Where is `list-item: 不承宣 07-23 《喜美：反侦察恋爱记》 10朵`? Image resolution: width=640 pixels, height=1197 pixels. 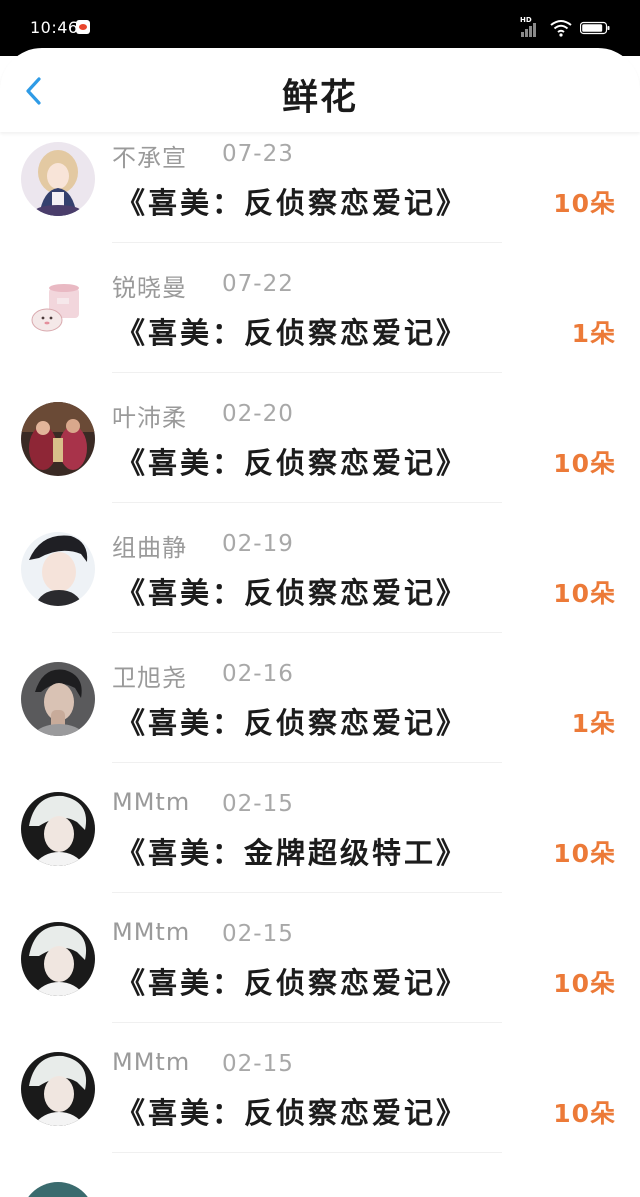 list-item: 不承宣 07-23 《喜美：反侦察恋爱记》 10朵 is located at coordinates (320, 197).